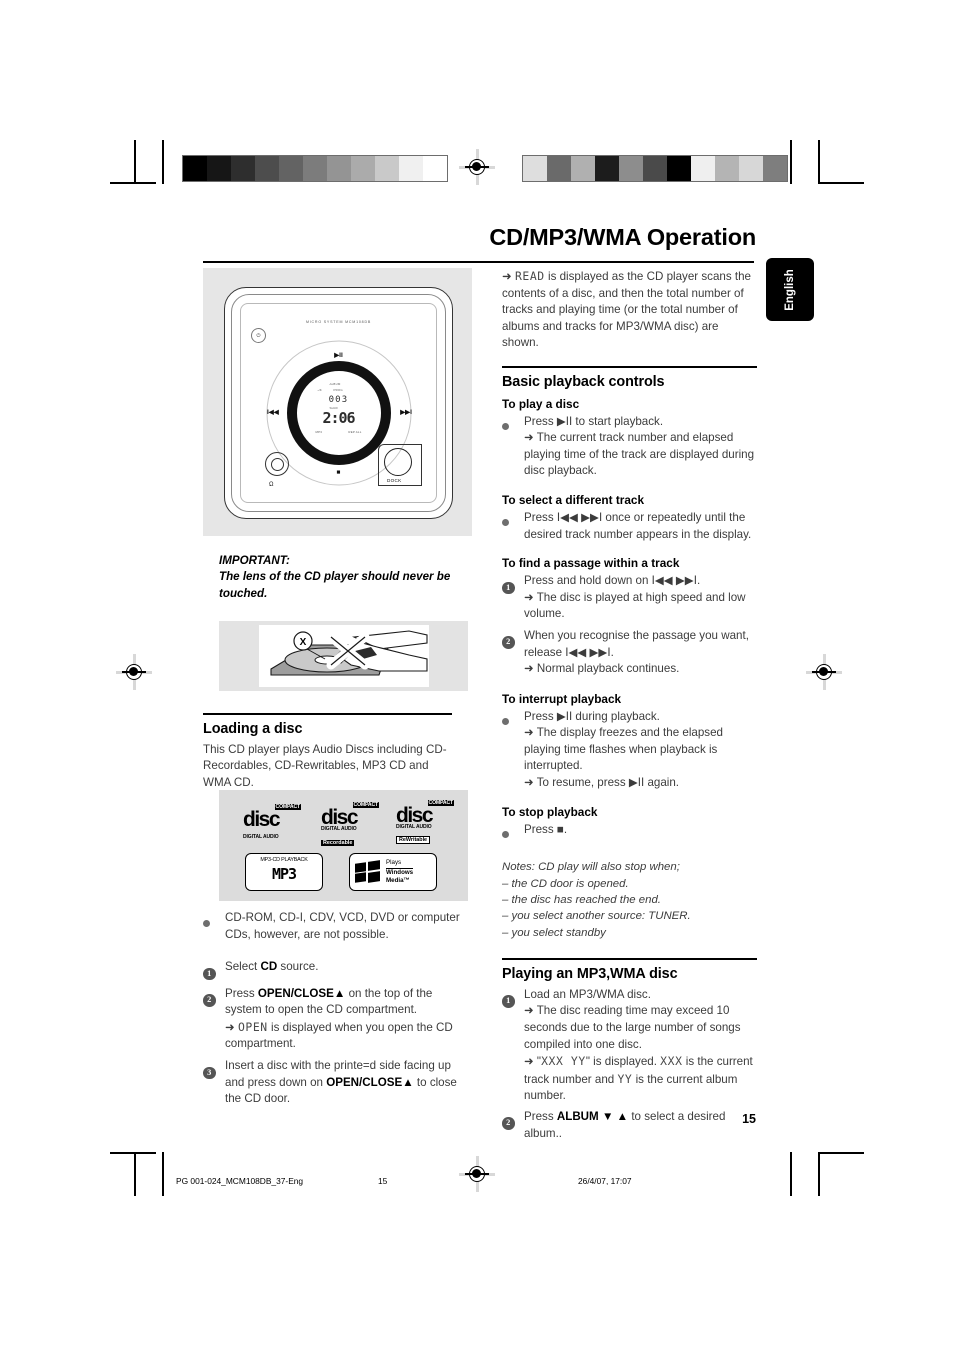 The width and height of the screenshot is (954, 1351). I want to click on display-track-number: 003, so click(338, 400).